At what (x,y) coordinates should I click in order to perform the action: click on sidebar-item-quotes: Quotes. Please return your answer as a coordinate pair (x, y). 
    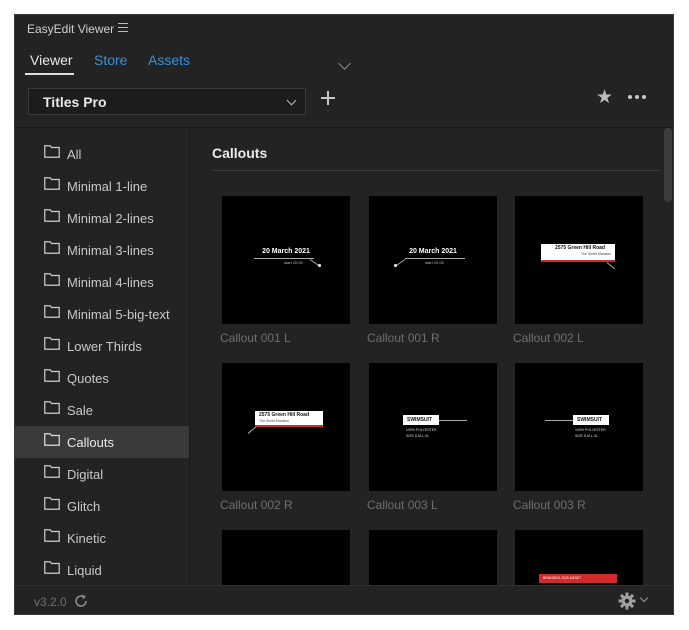
    Looking at the image, I should click on (102, 378).